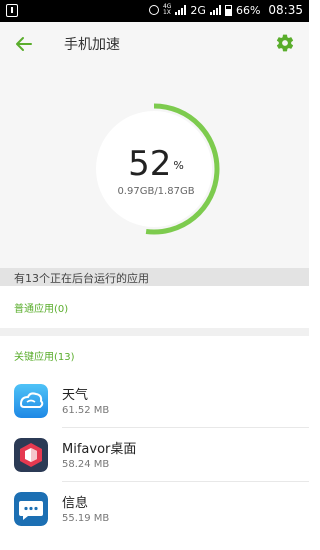 The height and width of the screenshot is (550, 320). What do you see at coordinates (285, 10) in the screenshot?
I see `clock: 08:35` at bounding box center [285, 10].